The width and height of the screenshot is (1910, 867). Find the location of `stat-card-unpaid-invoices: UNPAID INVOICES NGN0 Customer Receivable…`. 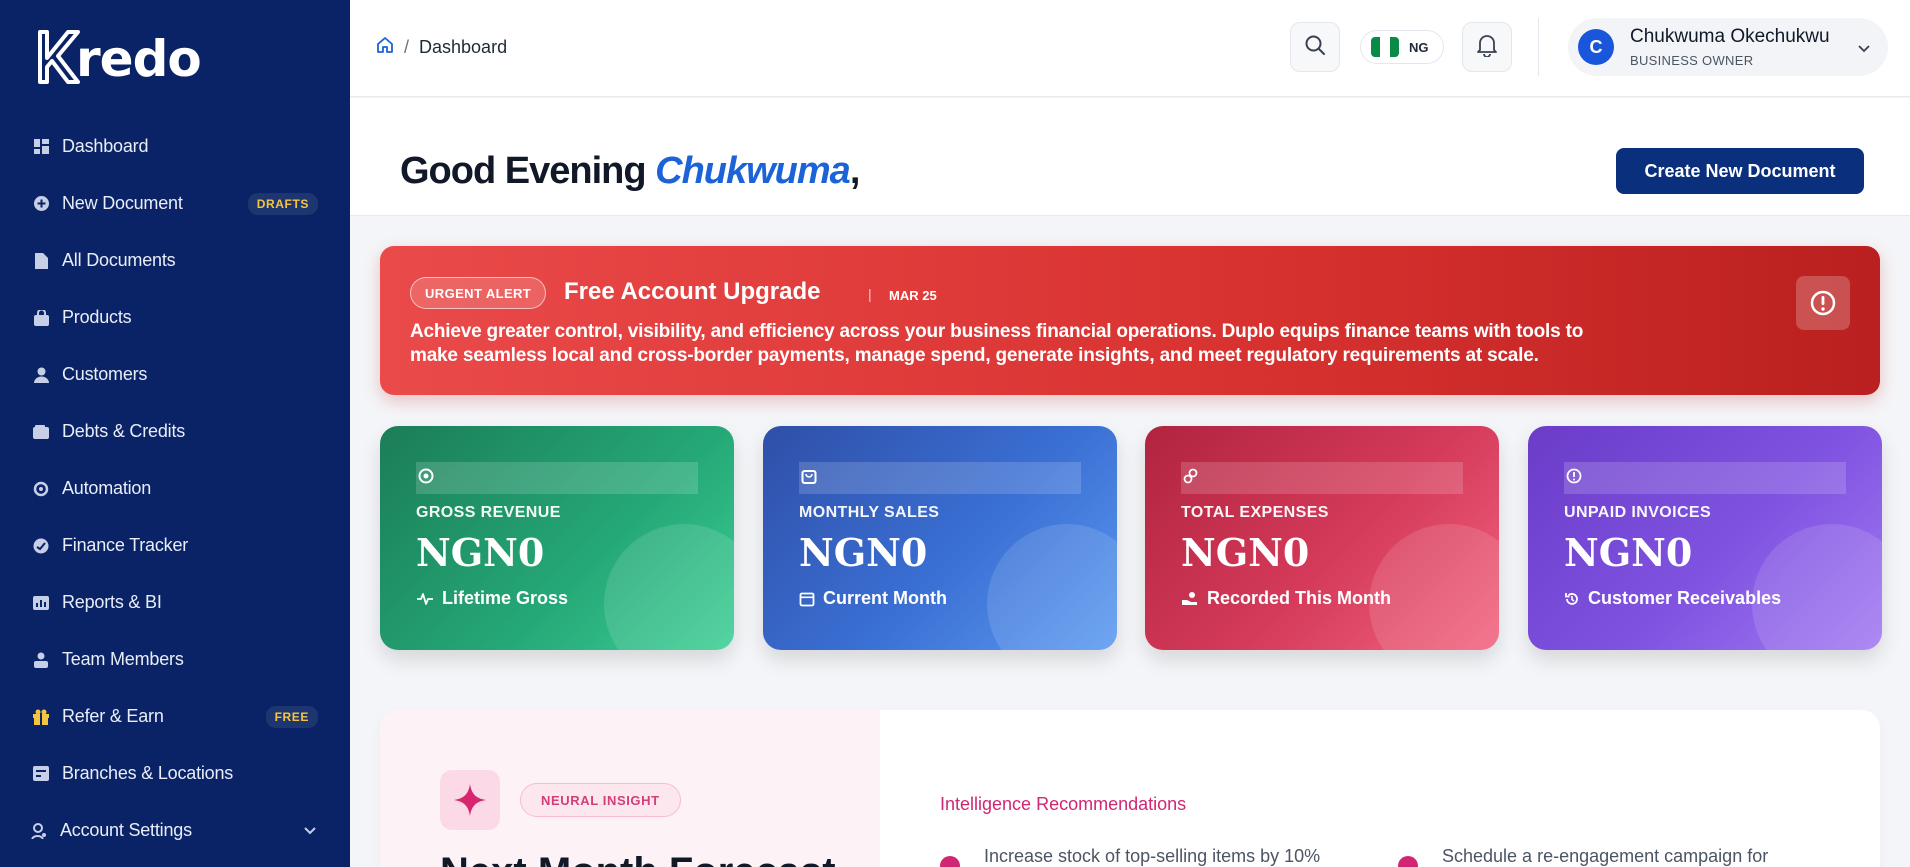

stat-card-unpaid-invoices: UNPAID INVOICES NGN0 Customer Receivable… is located at coordinates (1705, 538).